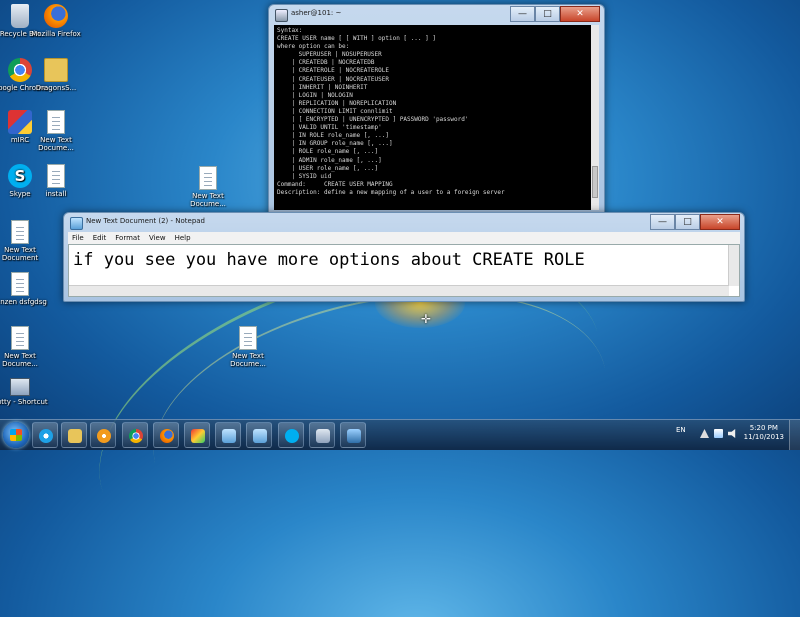 This screenshot has height=617, width=800. I want to click on desktop-icon-label: tenzen dsfgdsg, so click(23, 302).